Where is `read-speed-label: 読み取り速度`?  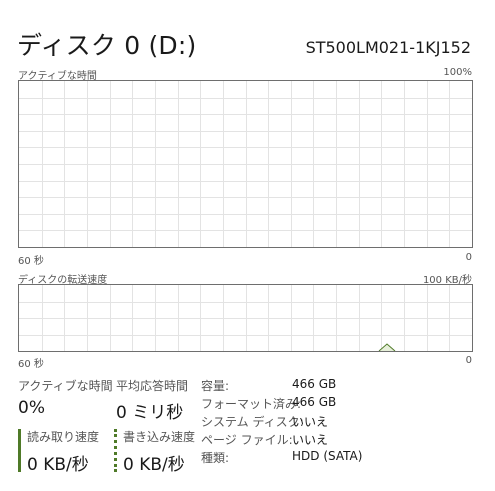
read-speed-label: 読み取り速度 is located at coordinates (63, 437).